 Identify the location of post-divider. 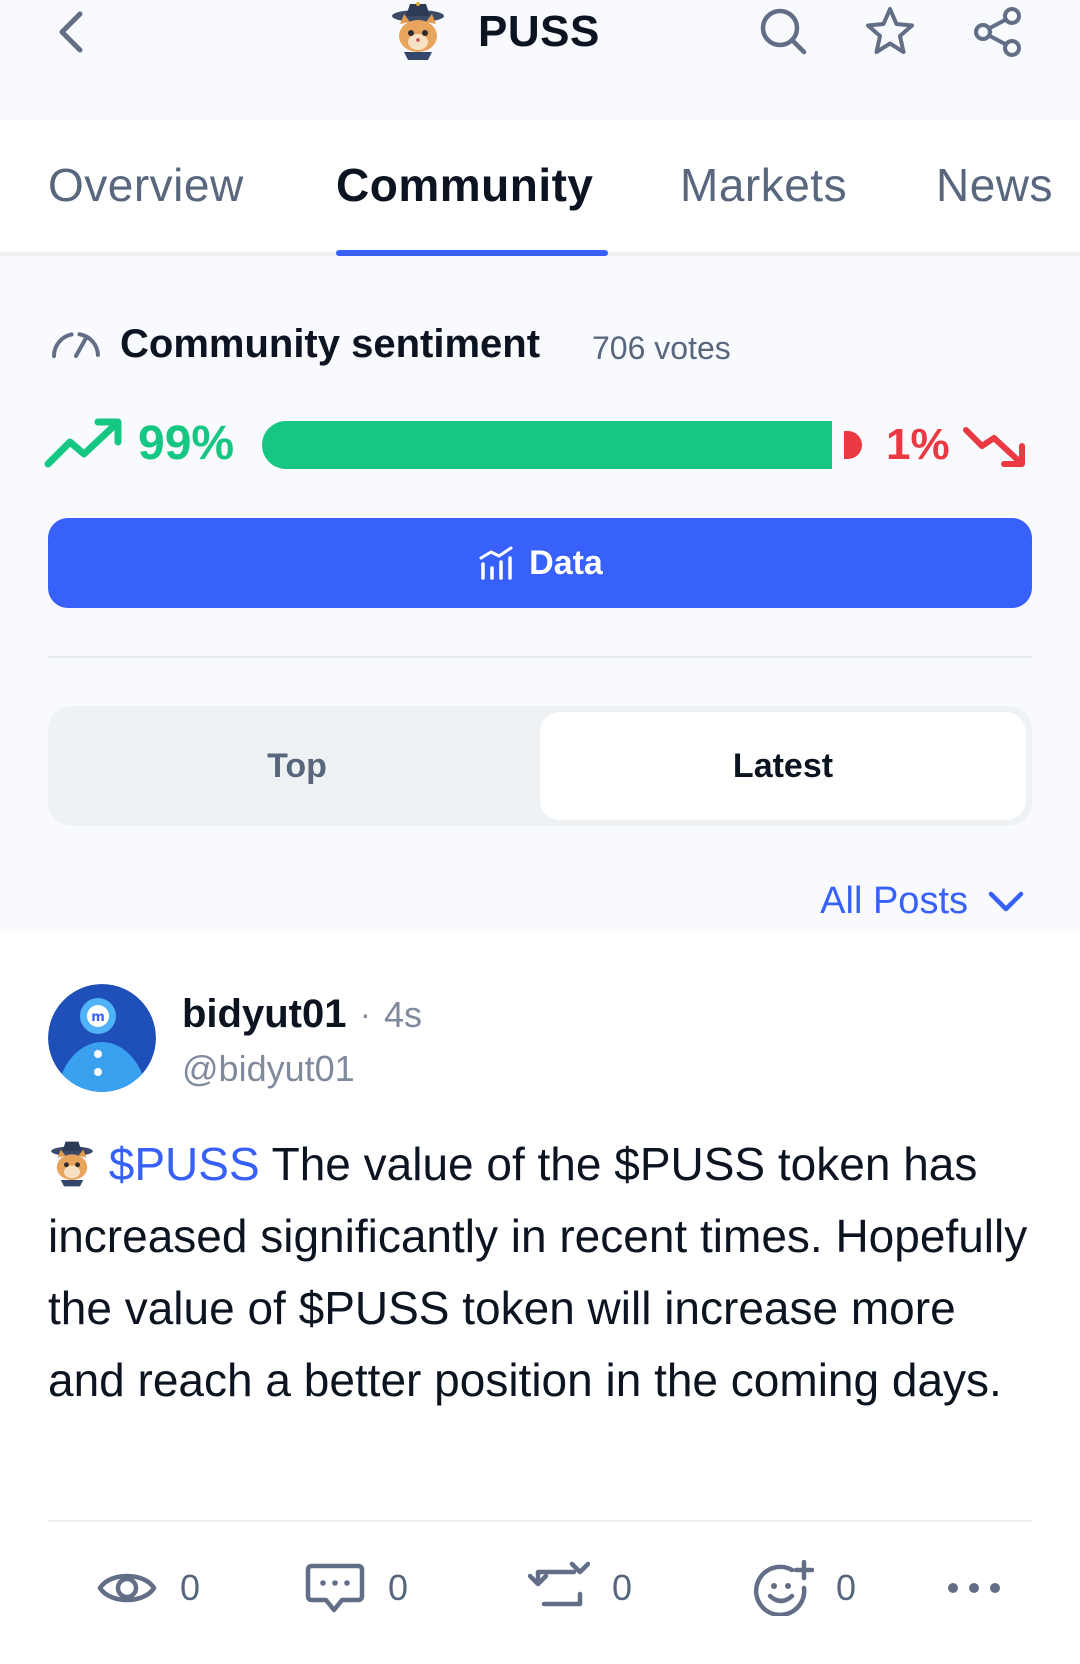
(540, 1521).